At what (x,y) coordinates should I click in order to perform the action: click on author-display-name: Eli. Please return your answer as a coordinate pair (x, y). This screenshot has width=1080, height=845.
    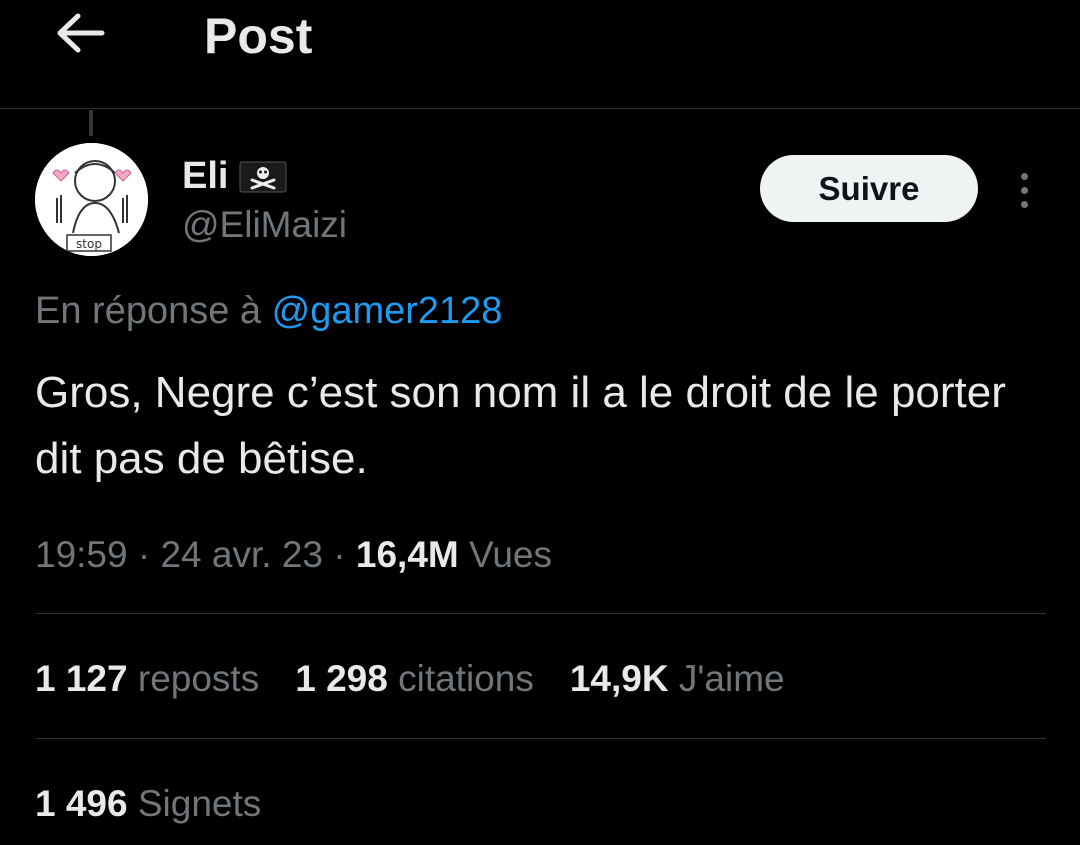
    Looking at the image, I should click on (205, 176).